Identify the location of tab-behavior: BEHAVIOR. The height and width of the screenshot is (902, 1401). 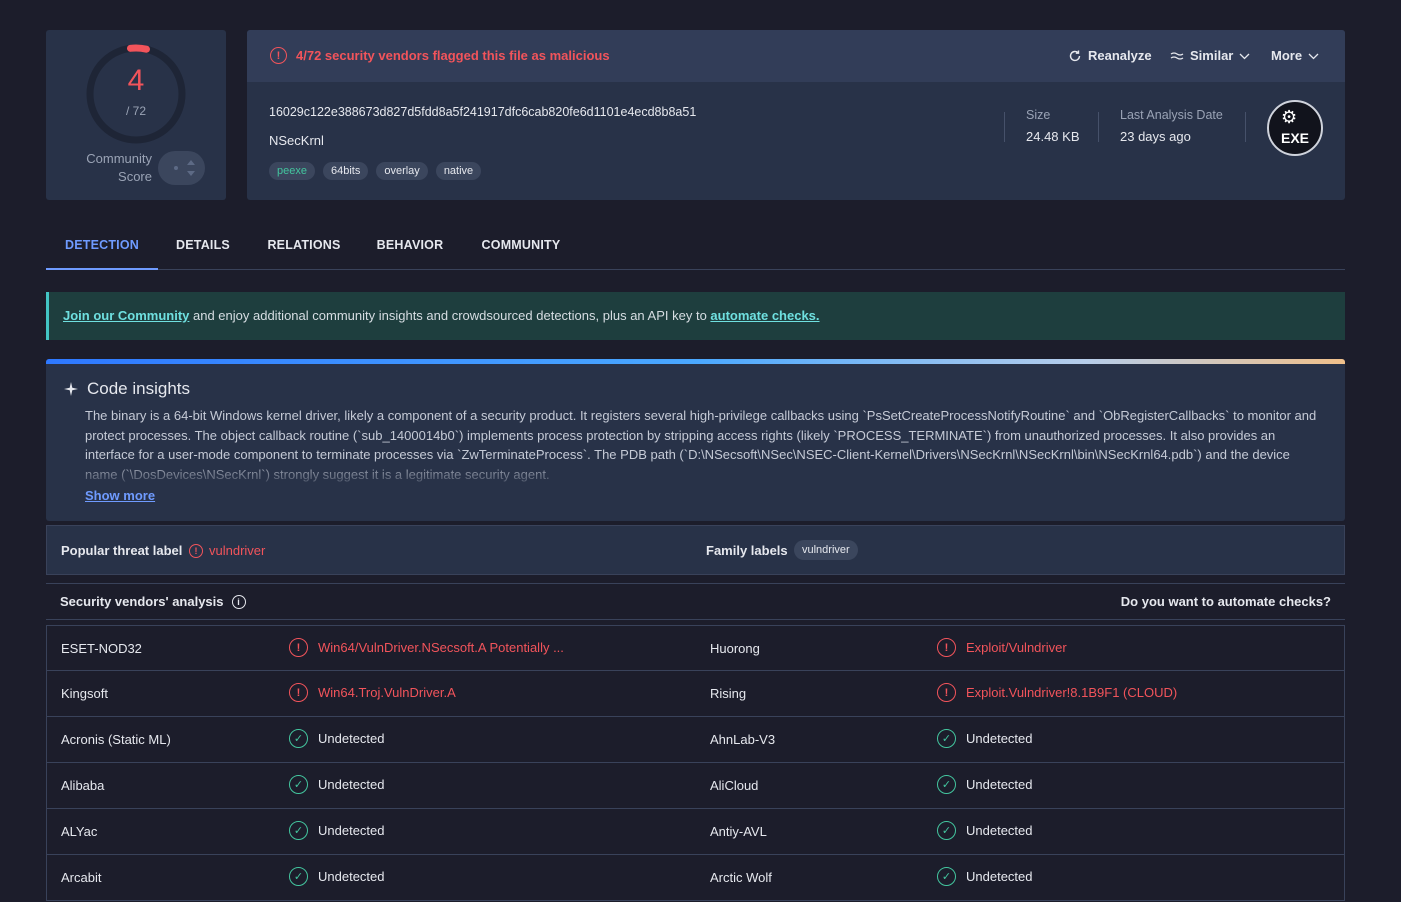
(410, 246).